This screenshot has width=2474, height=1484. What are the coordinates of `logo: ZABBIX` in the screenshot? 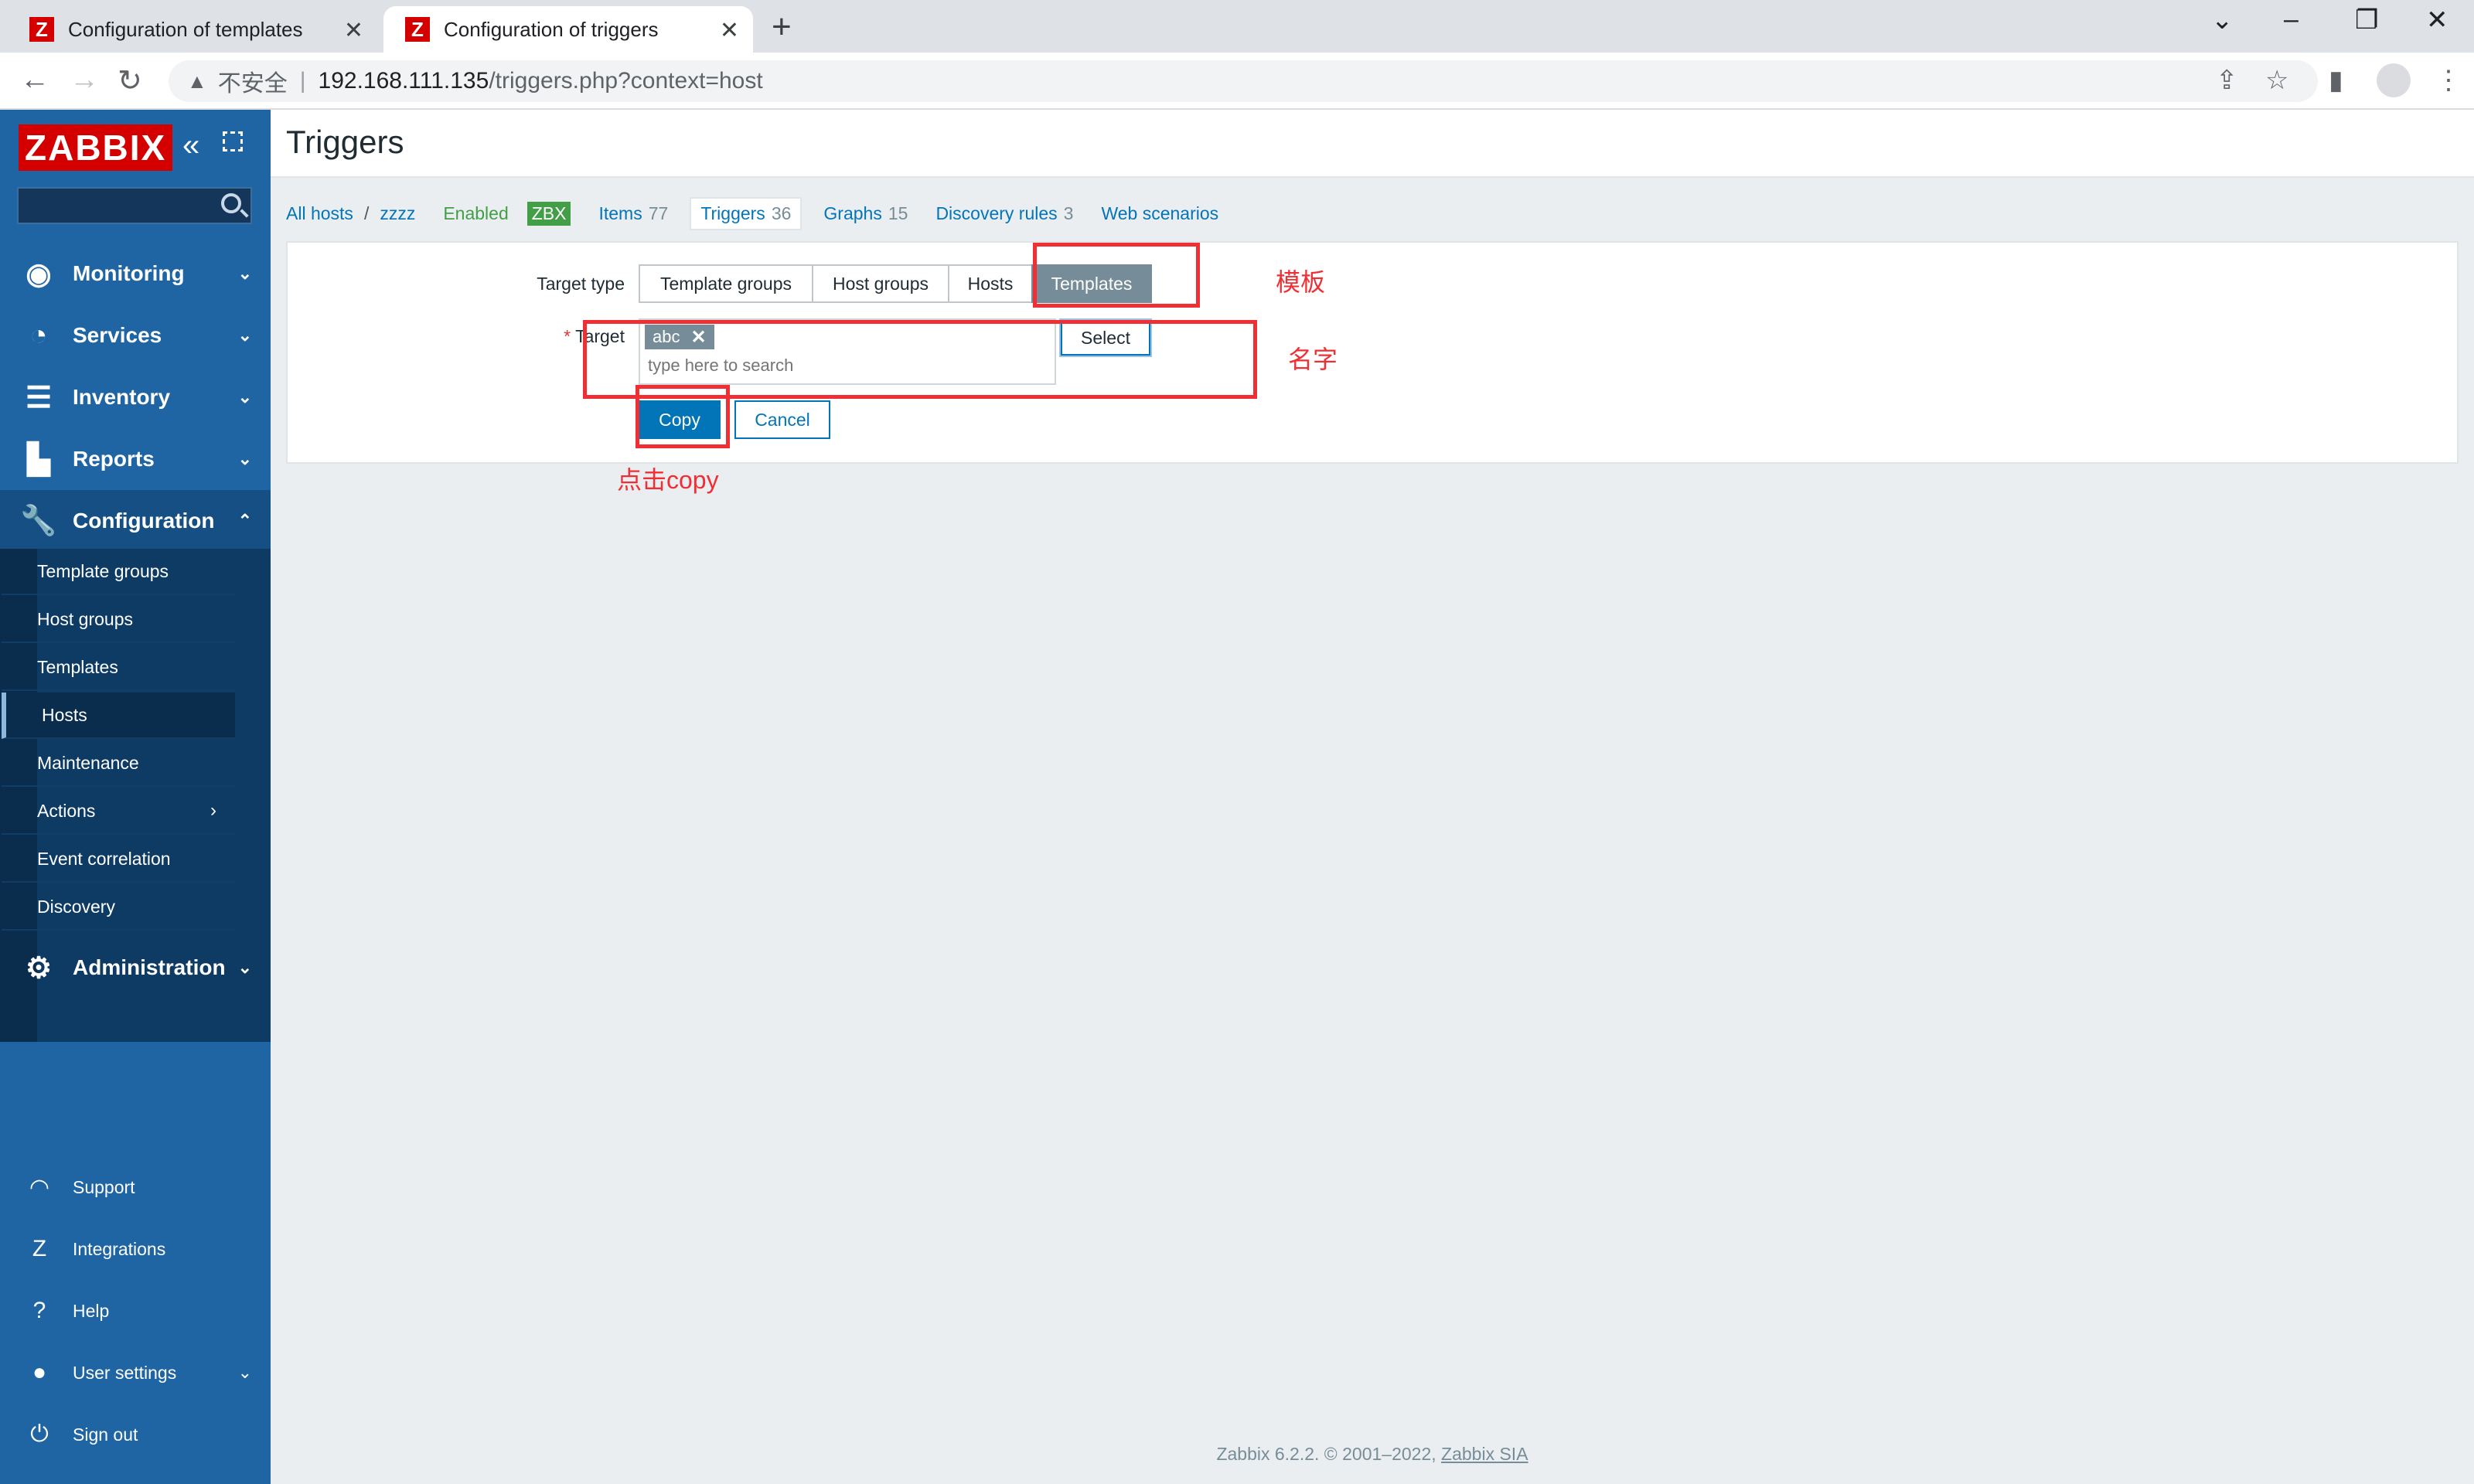 It's located at (96, 147).